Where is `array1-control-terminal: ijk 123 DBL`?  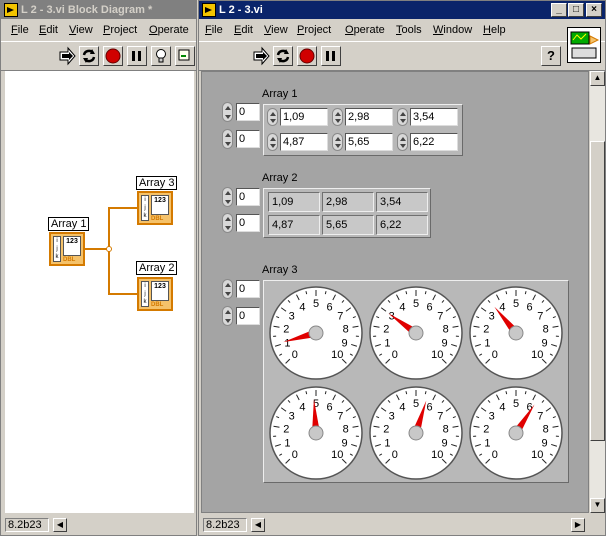 array1-control-terminal: ijk 123 DBL is located at coordinates (67, 249).